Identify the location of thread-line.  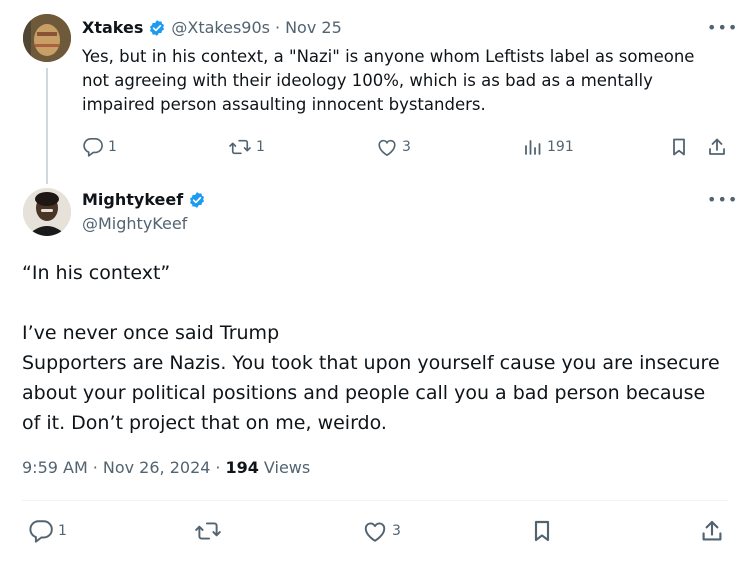
(47, 126).